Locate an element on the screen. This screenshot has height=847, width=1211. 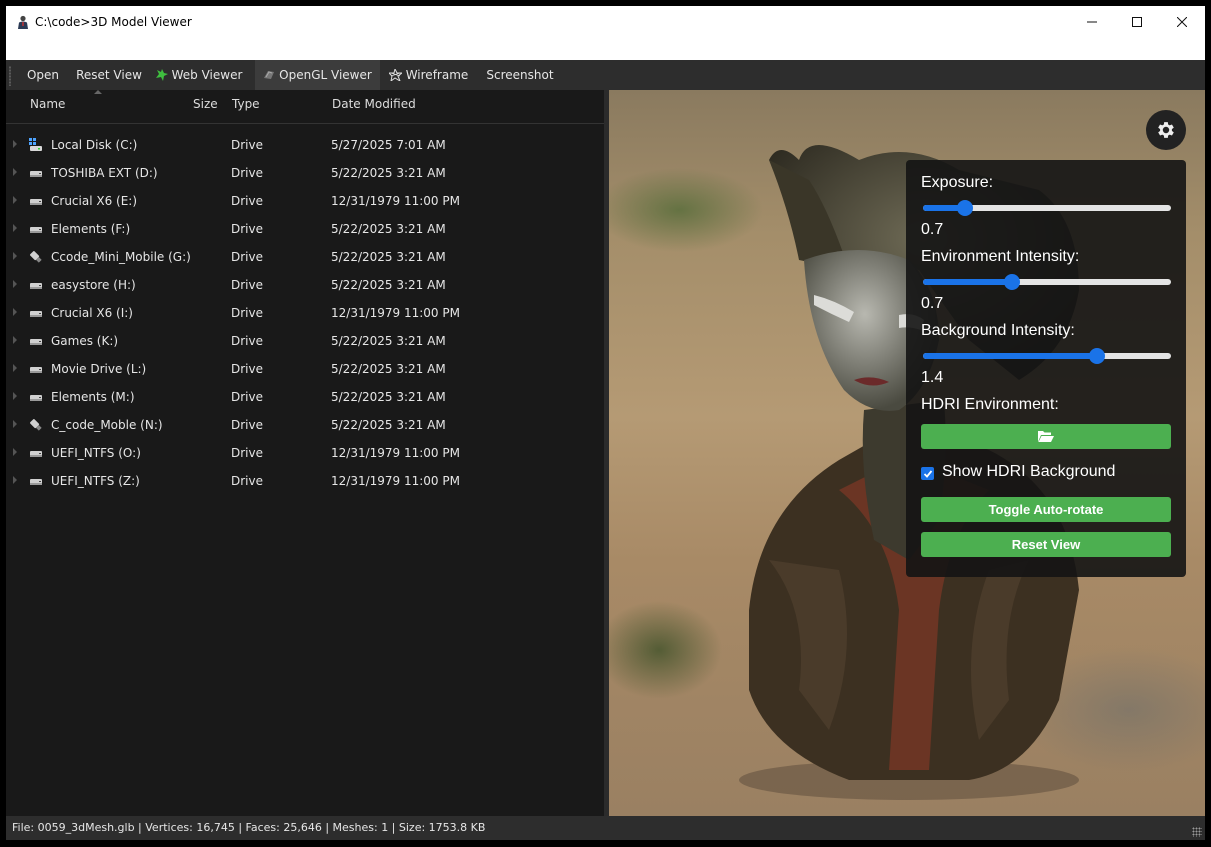
drive-row: Elements (M:) Drive 5/22/2025 3:21 AM is located at coordinates (305, 397).